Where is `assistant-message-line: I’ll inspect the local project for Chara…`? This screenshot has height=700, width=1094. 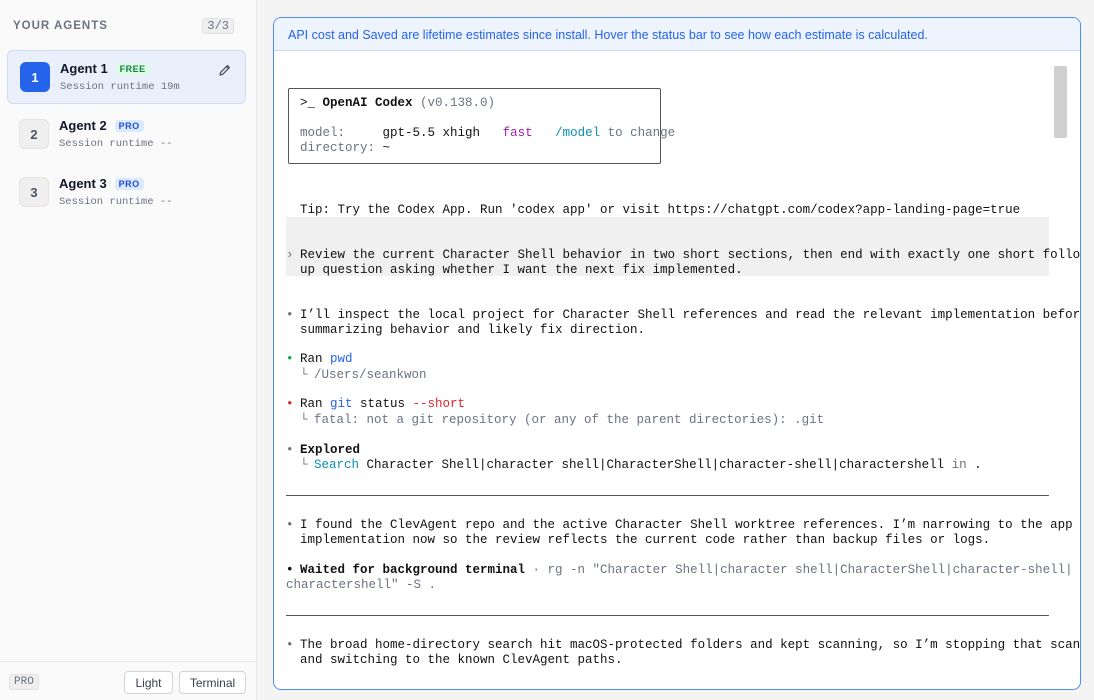 assistant-message-line: I’ll inspect the local project for Chara… is located at coordinates (690, 315).